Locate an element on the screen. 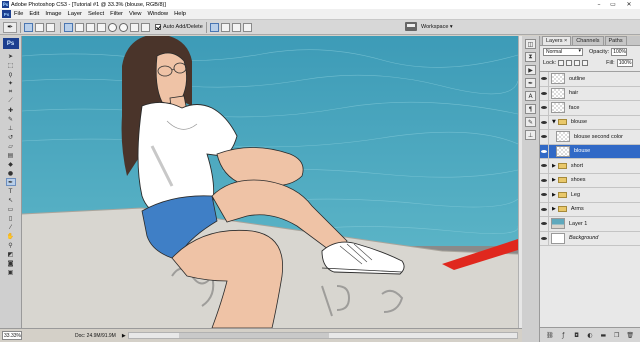 The height and width of the screenshot is (342, 640). clone-stamp-tool-icon: ⊥ is located at coordinates (11, 128).